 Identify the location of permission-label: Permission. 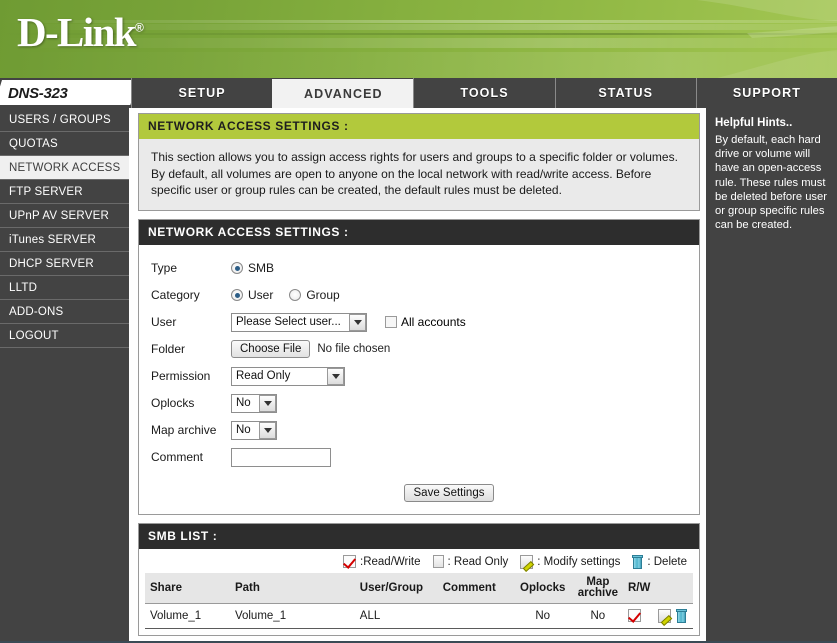
(181, 376).